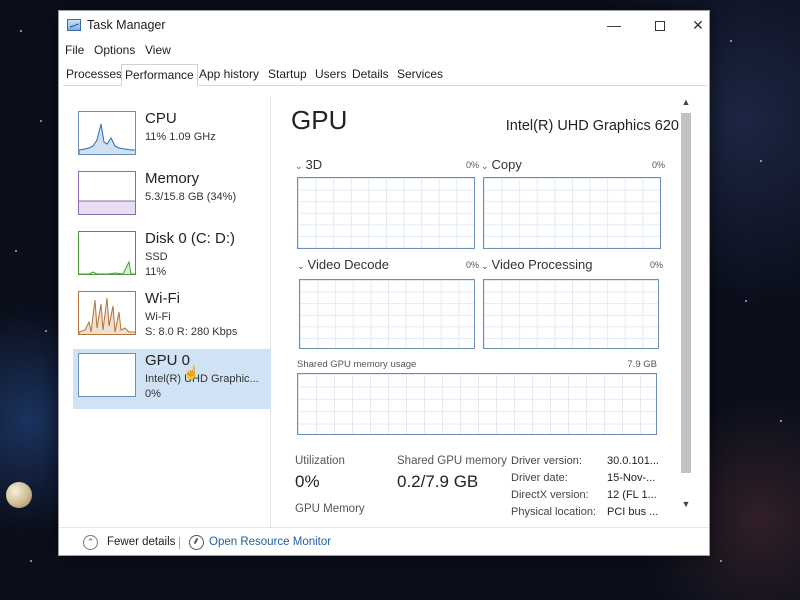  I want to click on resource-item-gpu: GPU 0 Intel(R) UHD Graphic... 0% ☝, so click(172, 379).